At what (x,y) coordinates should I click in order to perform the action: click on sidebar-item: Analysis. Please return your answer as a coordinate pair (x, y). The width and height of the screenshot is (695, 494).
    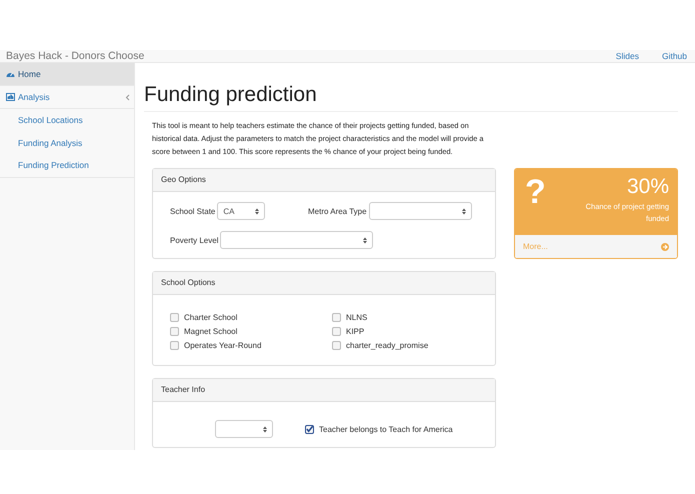
    Looking at the image, I should click on (67, 97).